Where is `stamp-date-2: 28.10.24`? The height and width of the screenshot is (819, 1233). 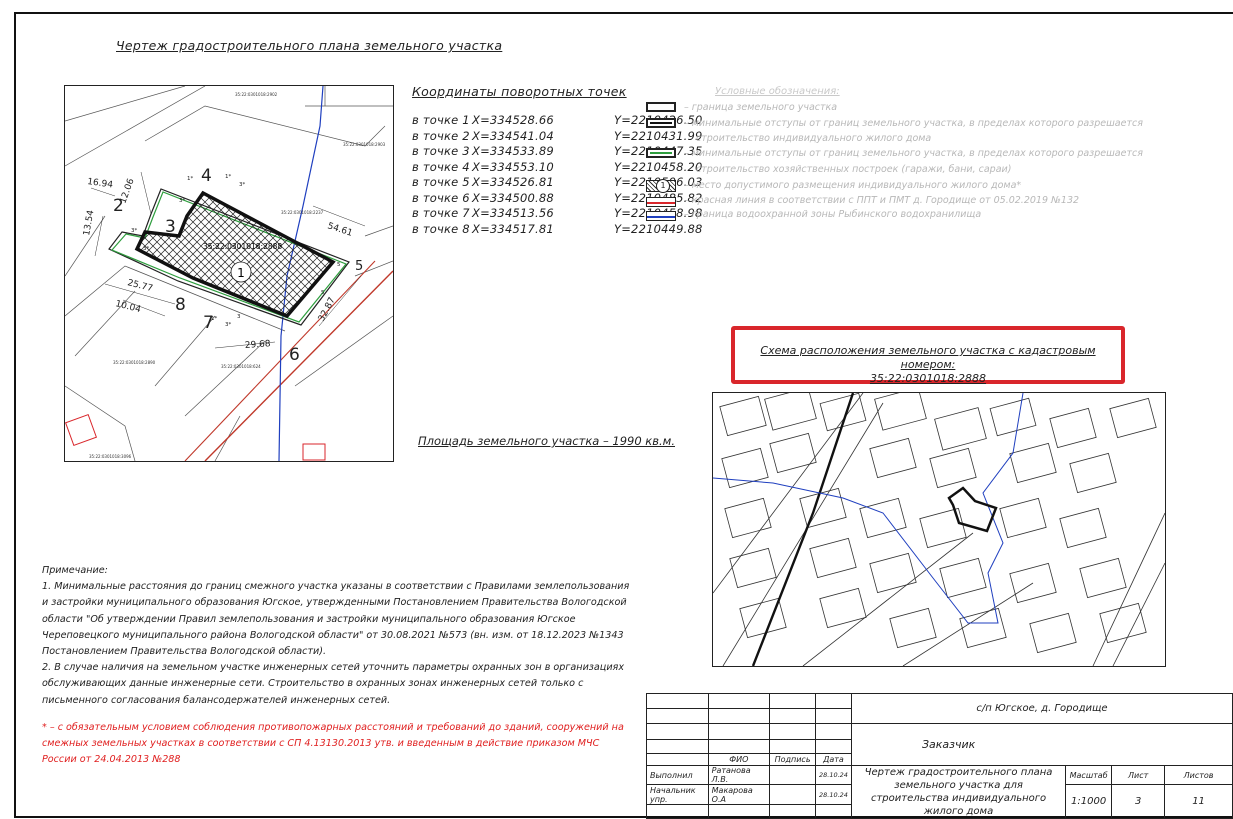 stamp-date-2: 28.10.24 is located at coordinates (833, 794).